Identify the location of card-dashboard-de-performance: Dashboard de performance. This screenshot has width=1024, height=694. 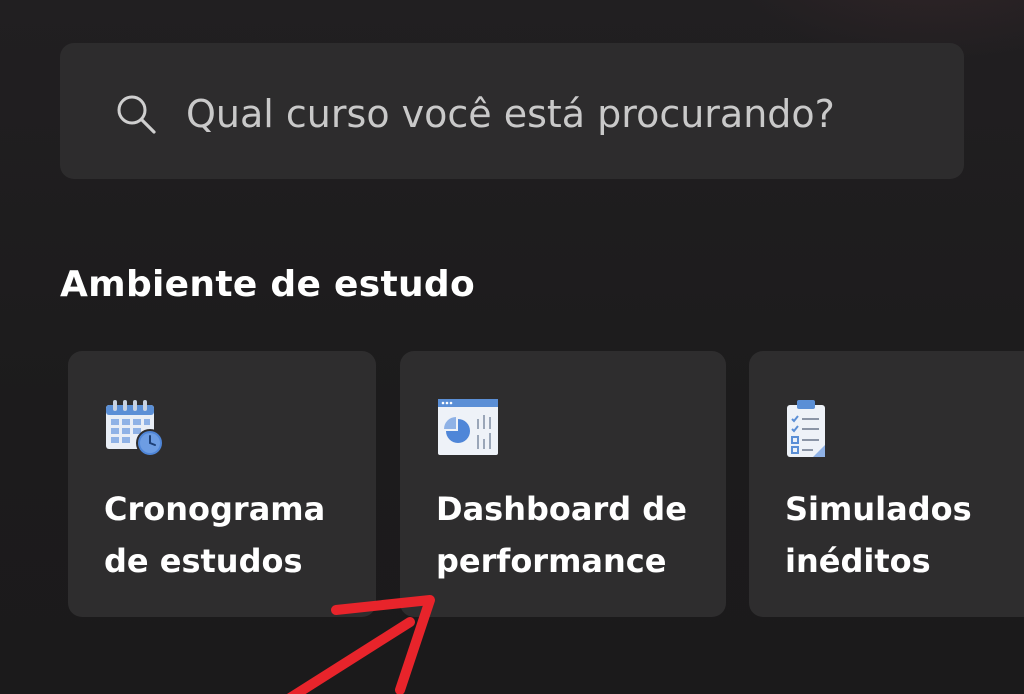
(563, 484).